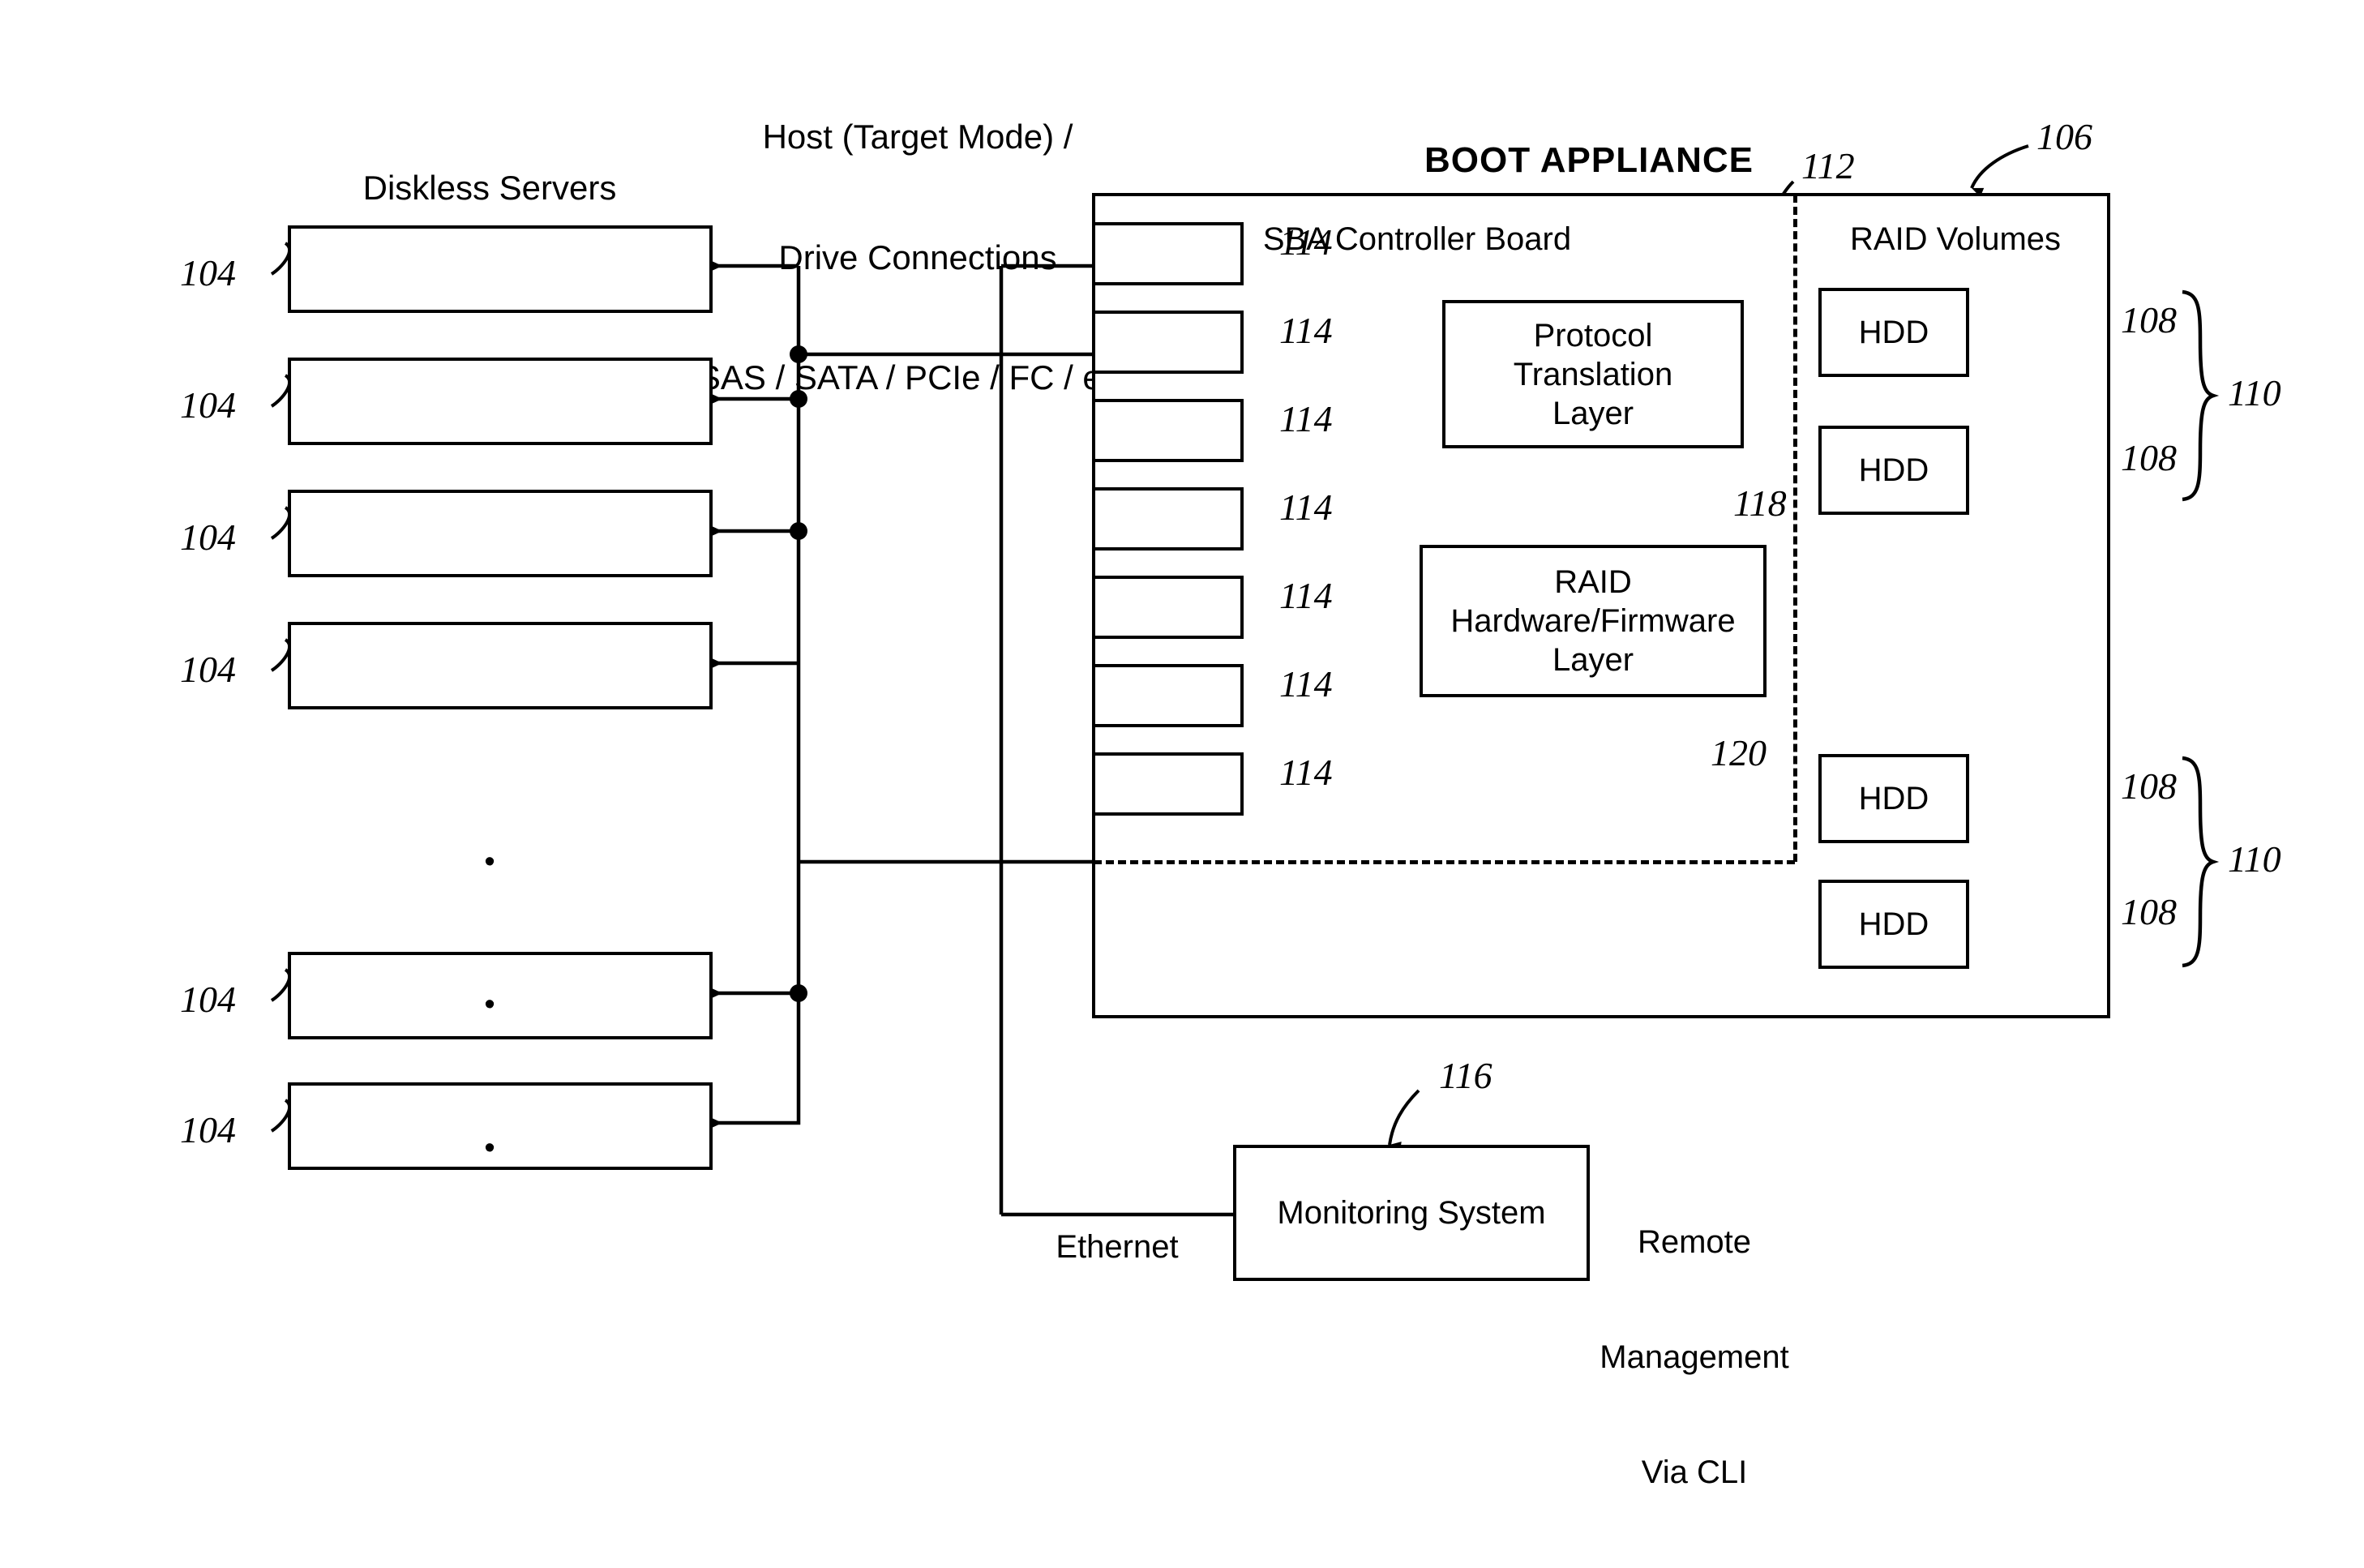 The height and width of the screenshot is (1568, 2364). Describe the element at coordinates (1465, 1075) in the screenshot. I see `ref-116: 116` at that location.